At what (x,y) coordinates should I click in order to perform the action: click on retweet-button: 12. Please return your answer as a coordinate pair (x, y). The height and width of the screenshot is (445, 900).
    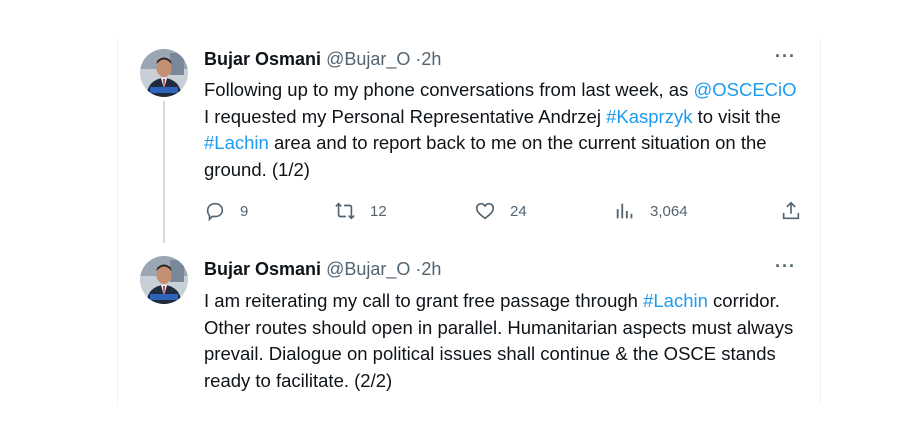
    Looking at the image, I should click on (360, 211).